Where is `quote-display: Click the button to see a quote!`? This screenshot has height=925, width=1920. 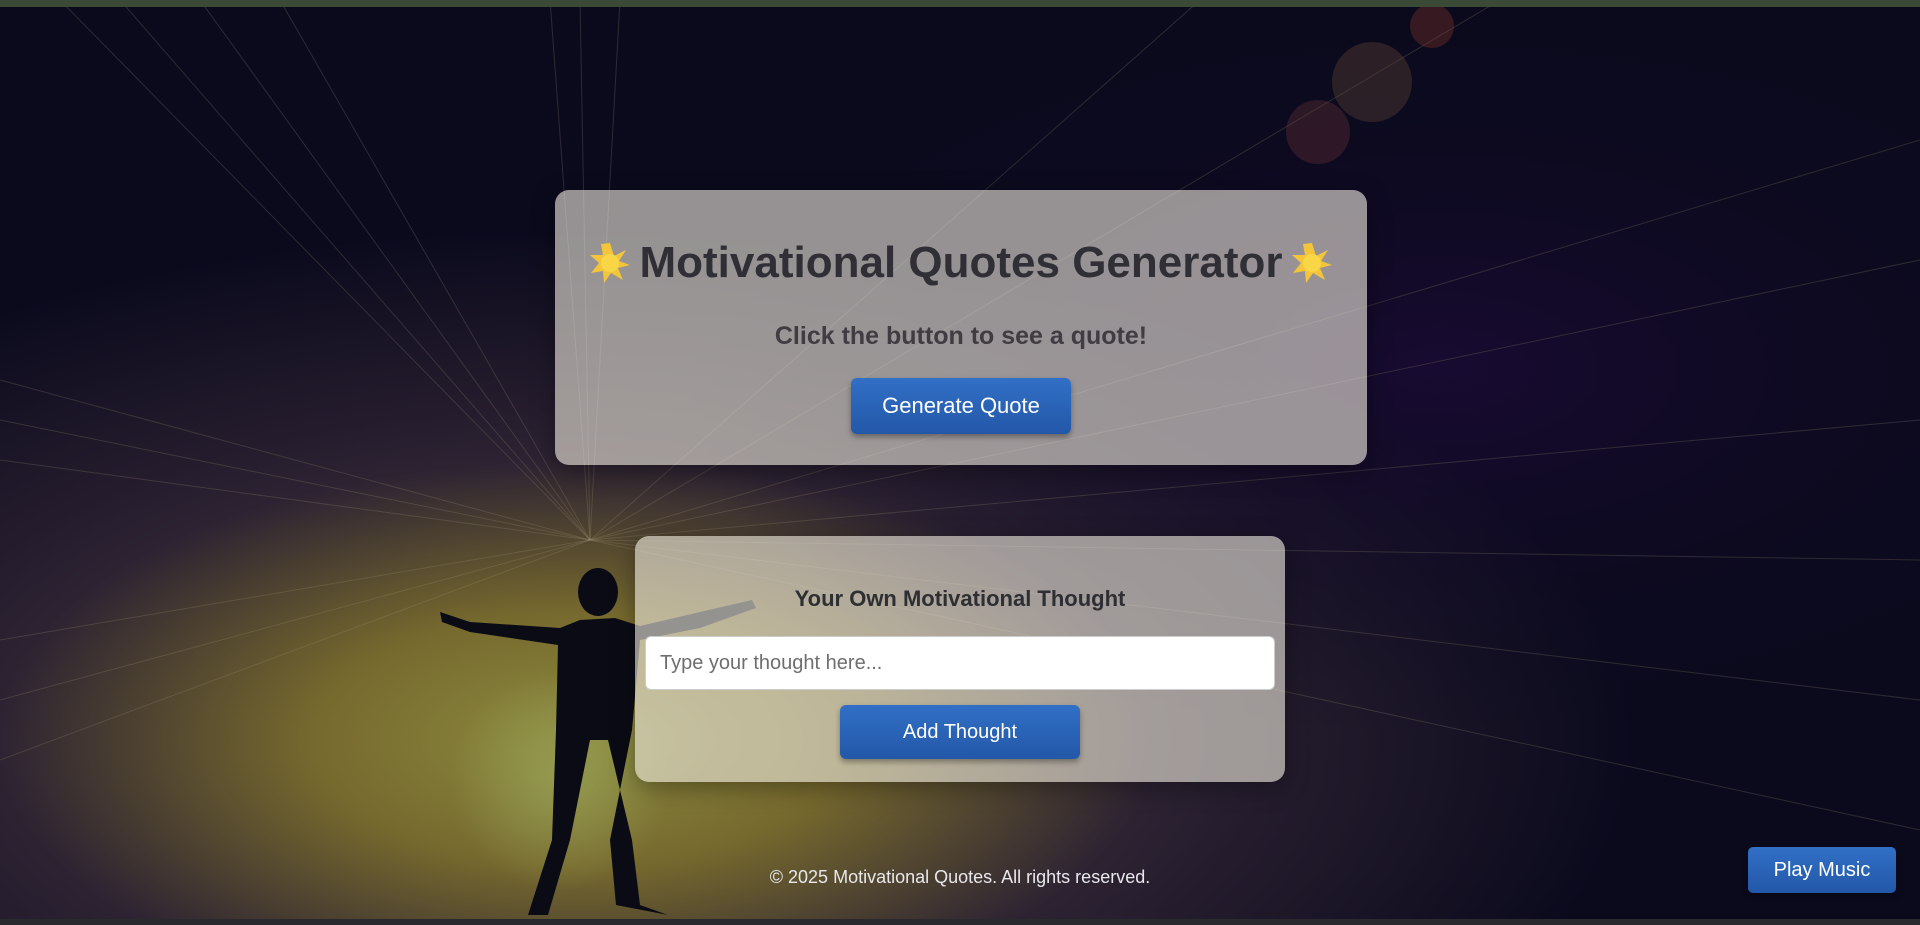 quote-display: Click the button to see a quote! is located at coordinates (961, 336).